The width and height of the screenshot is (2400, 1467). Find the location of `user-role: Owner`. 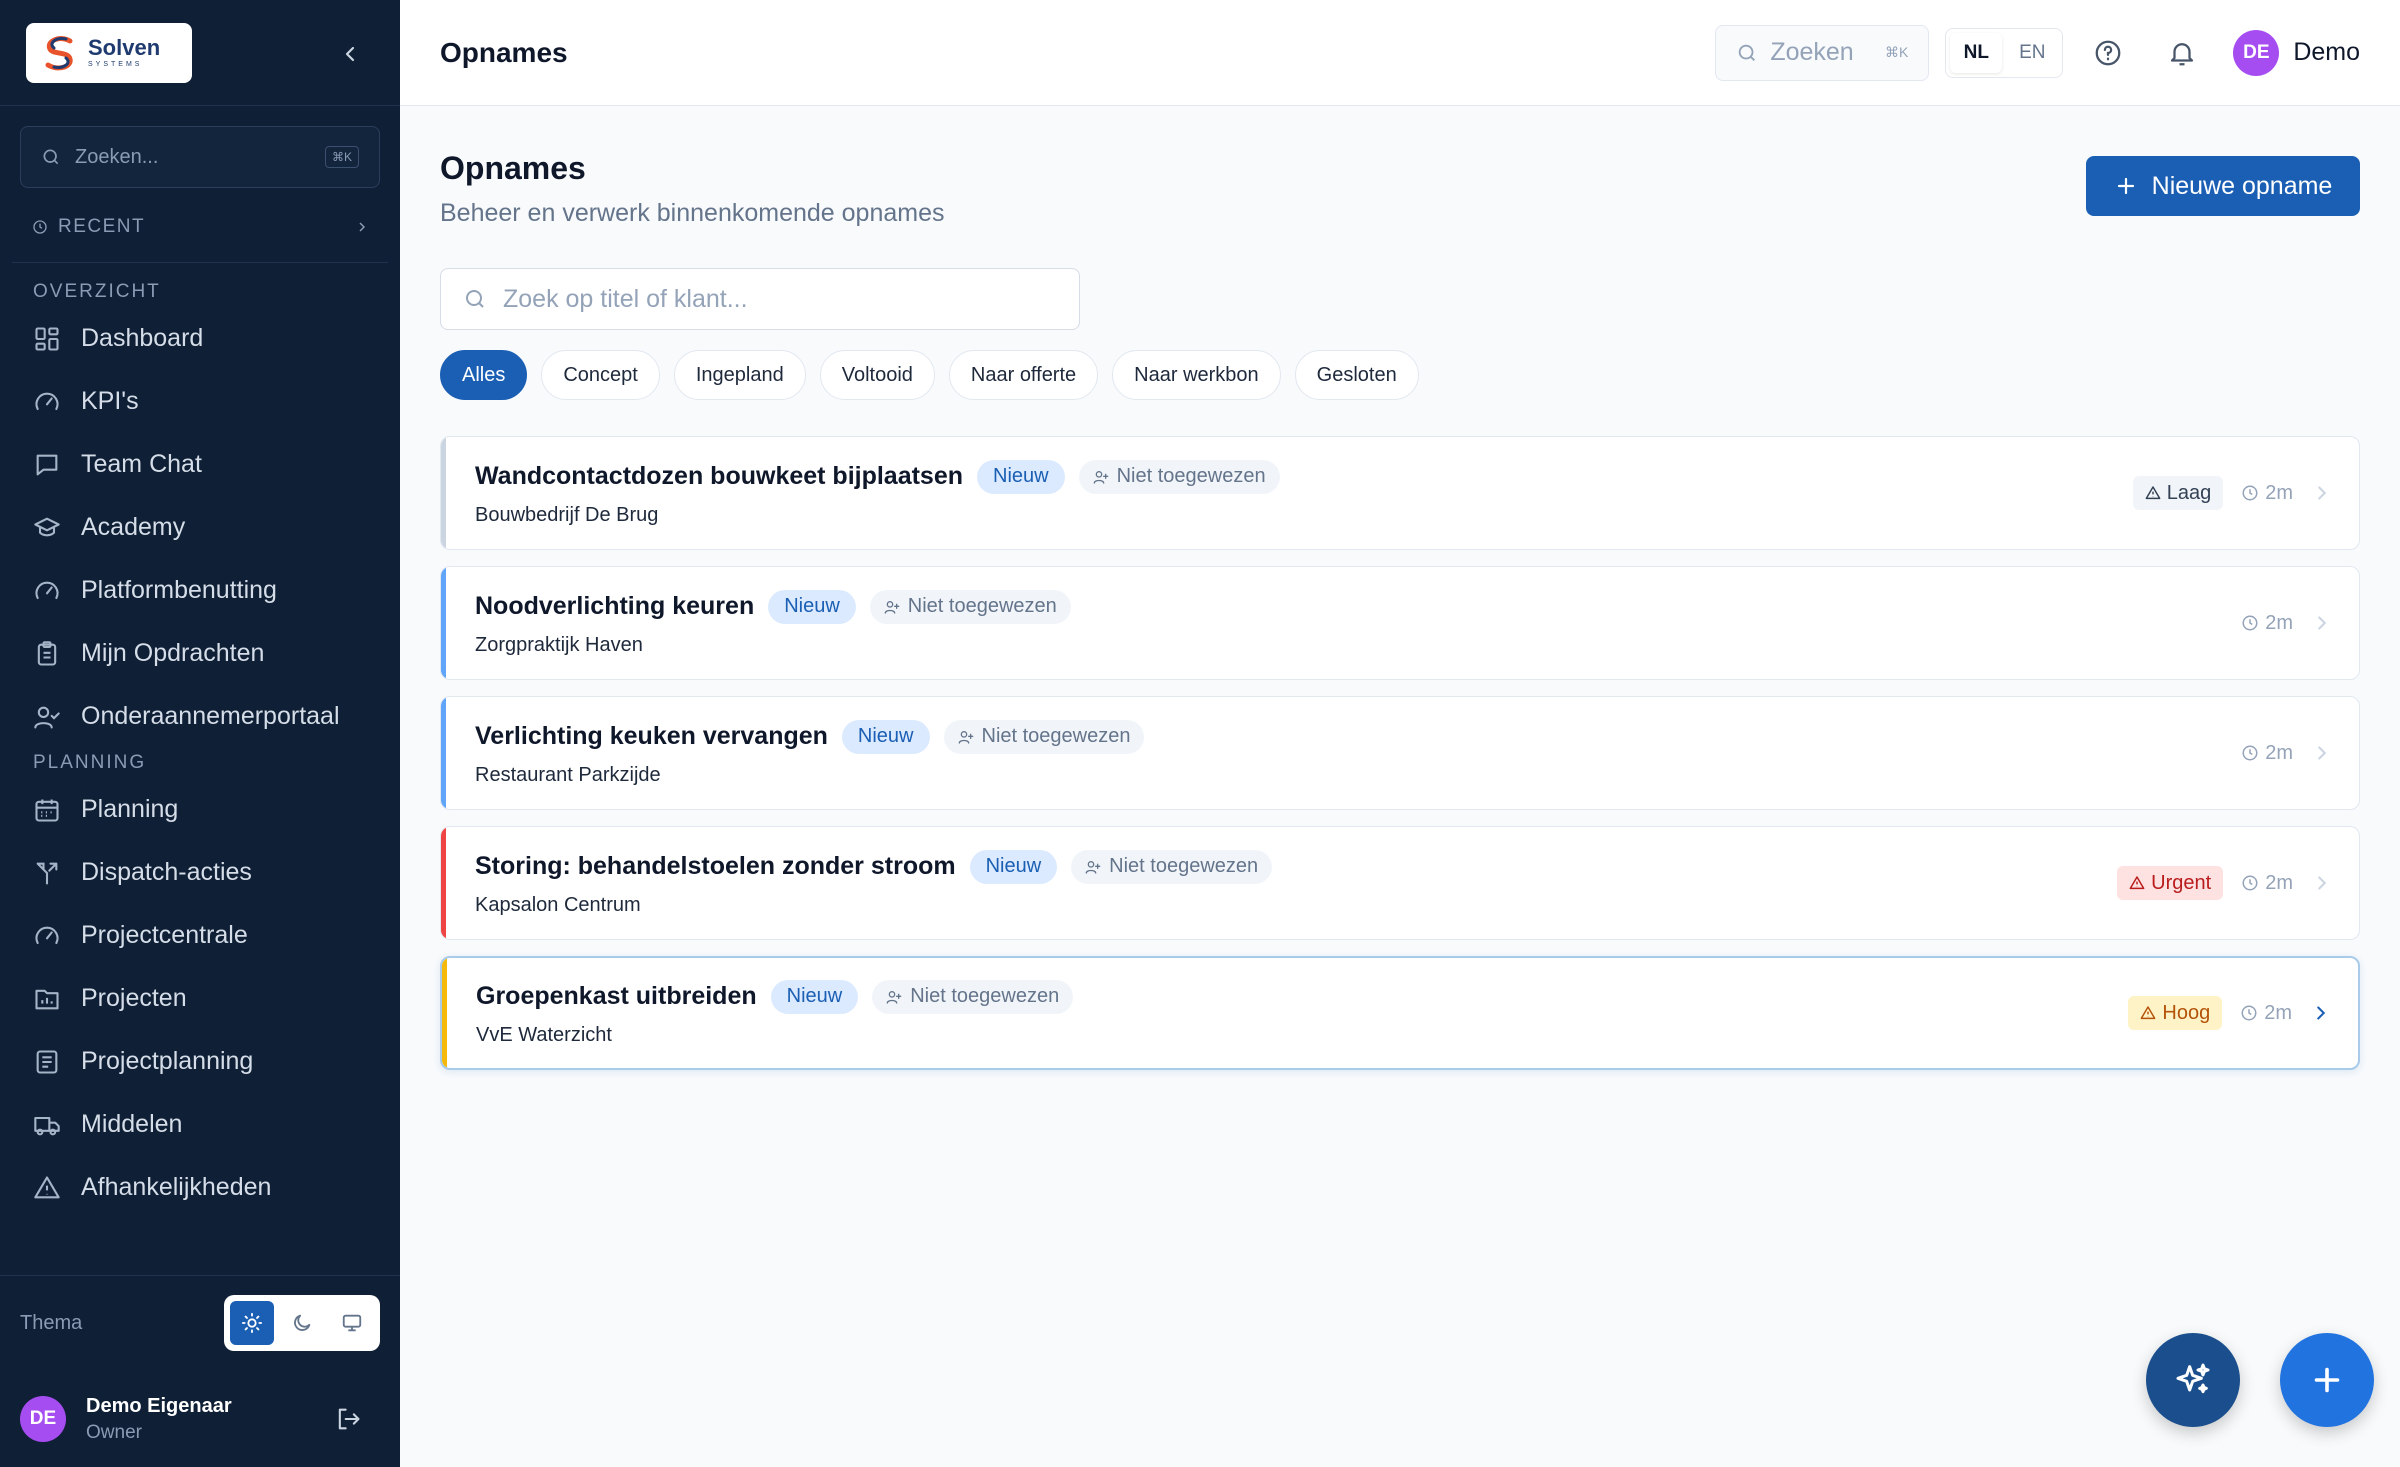

user-role: Owner is located at coordinates (114, 1432).